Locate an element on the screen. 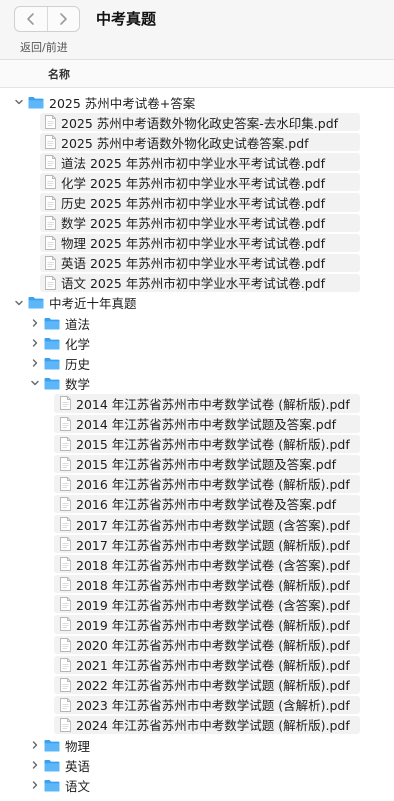 The height and width of the screenshot is (801, 394). folder-name: 中考近十年真题 is located at coordinates (93, 304).